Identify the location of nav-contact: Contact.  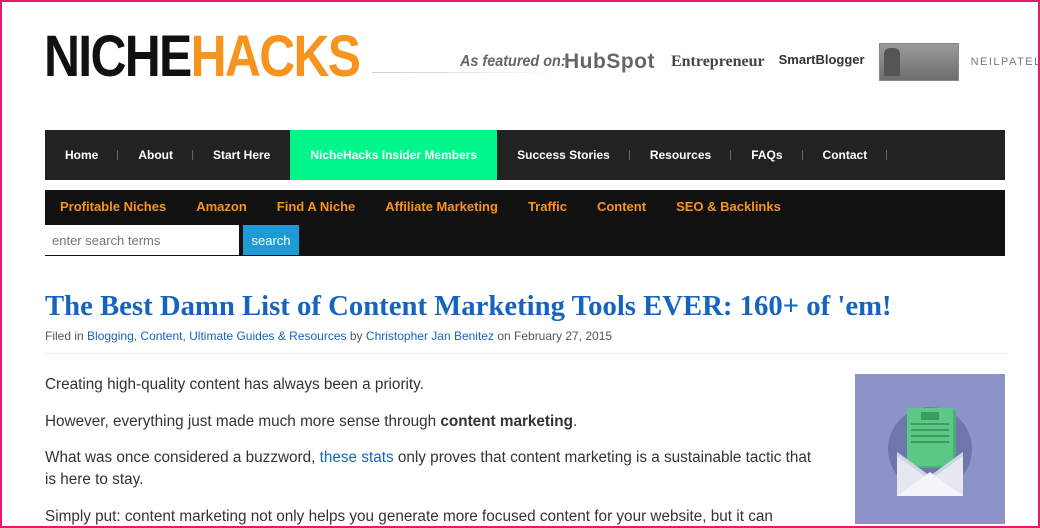
(845, 155).